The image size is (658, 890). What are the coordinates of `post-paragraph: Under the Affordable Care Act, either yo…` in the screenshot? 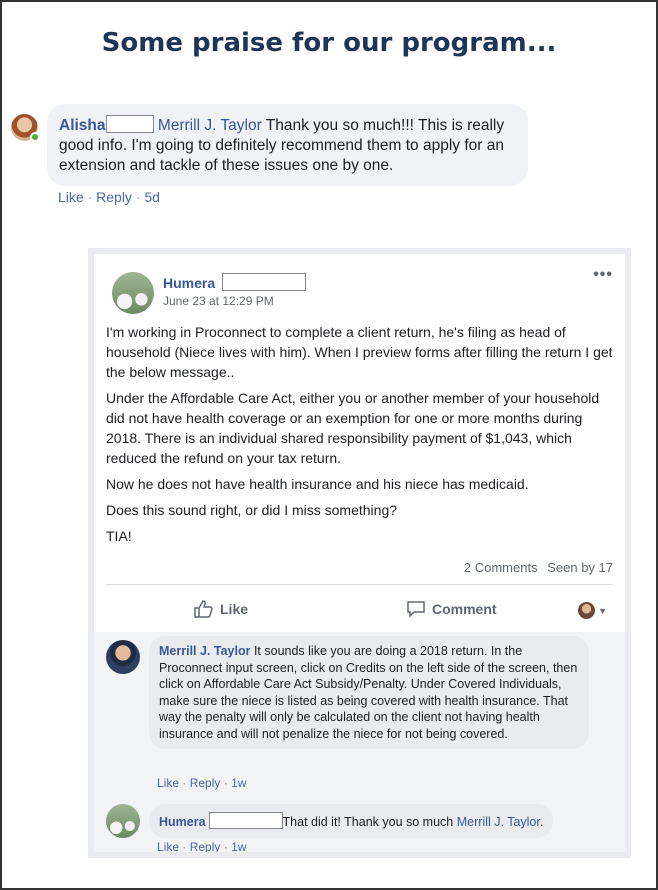 It's located at (353, 428).